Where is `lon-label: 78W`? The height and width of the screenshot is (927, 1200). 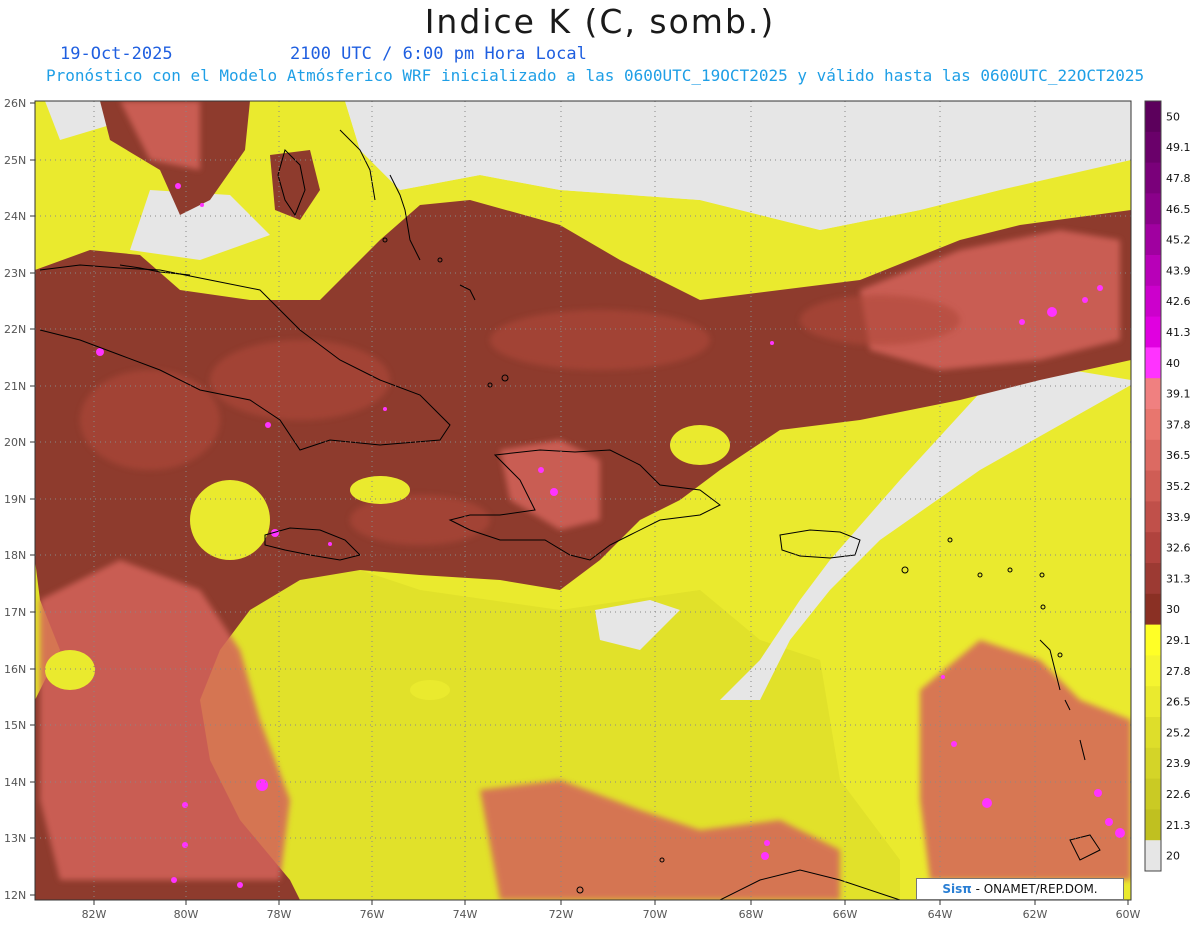 lon-label: 78W is located at coordinates (279, 914).